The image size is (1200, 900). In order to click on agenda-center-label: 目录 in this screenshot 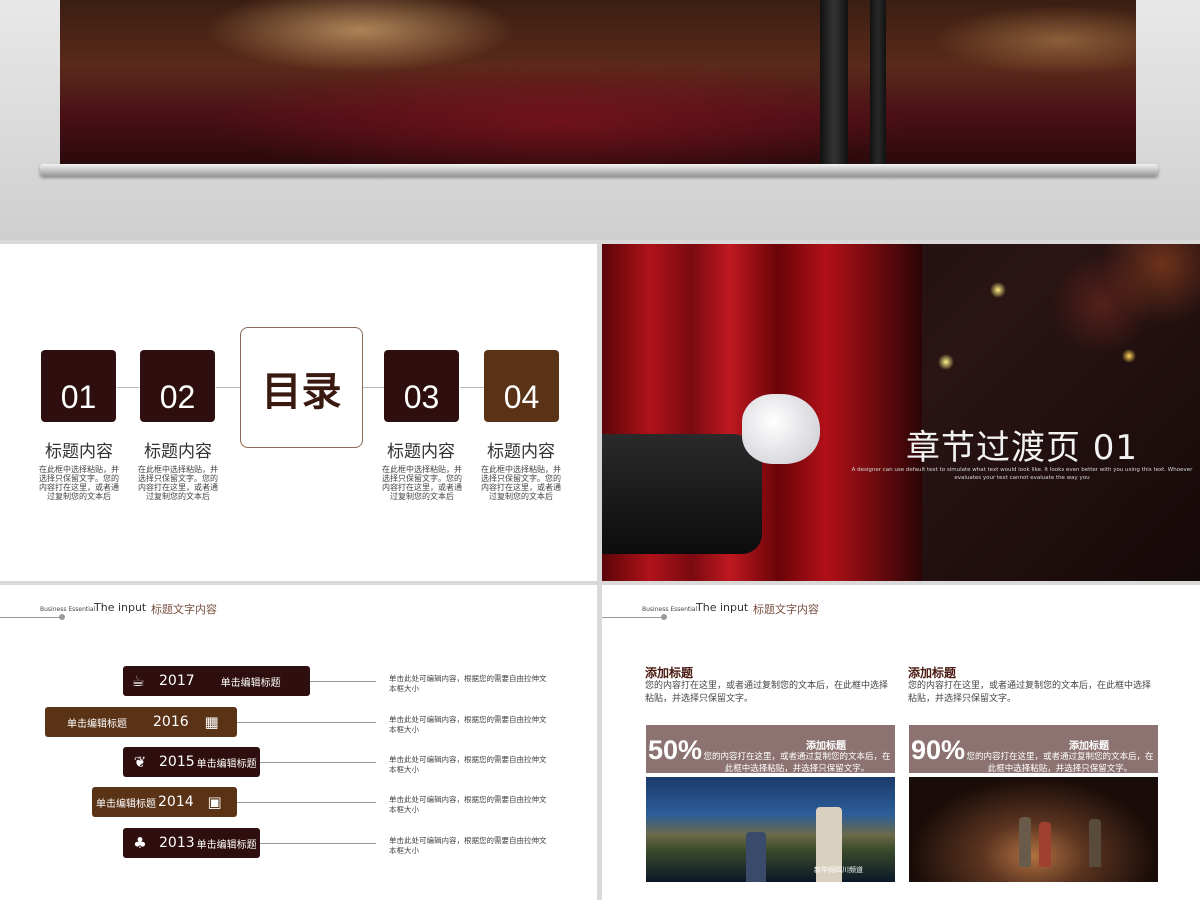, I will do `click(301, 391)`.